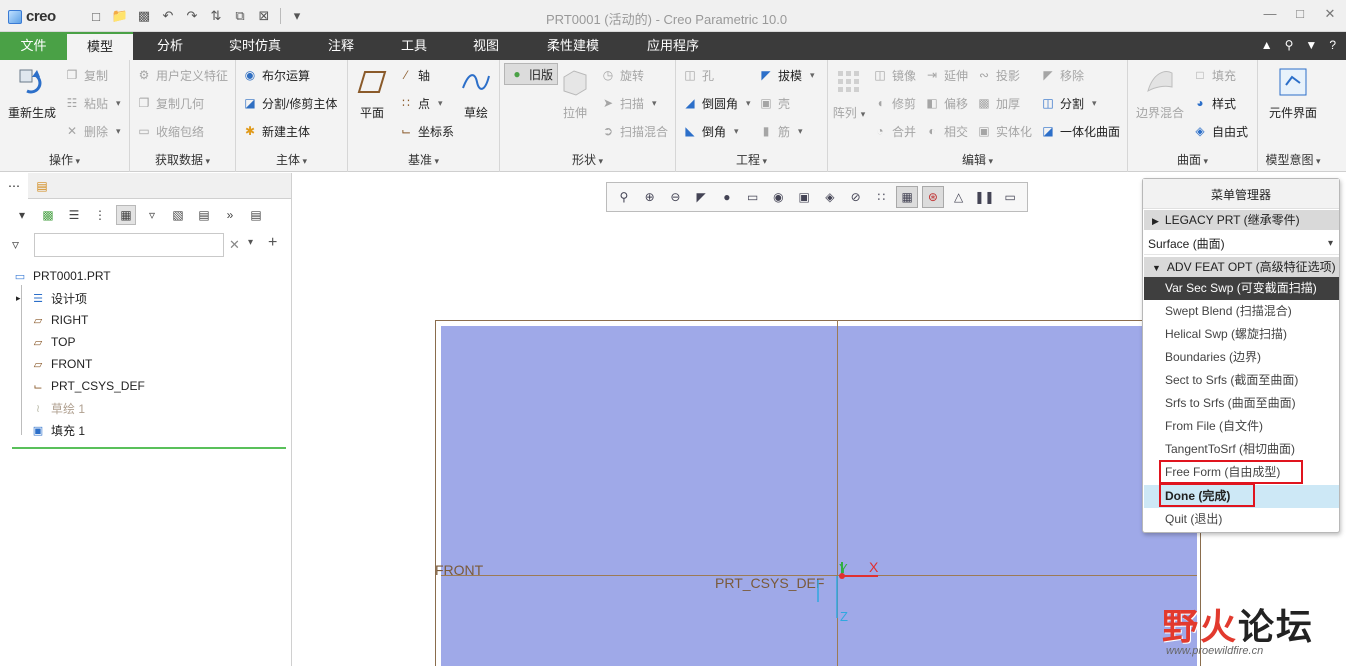 This screenshot has height=666, width=1346. What do you see at coordinates (57, 430) in the screenshot?
I see `tree-item-fill: ▣ 填充 1` at bounding box center [57, 430].